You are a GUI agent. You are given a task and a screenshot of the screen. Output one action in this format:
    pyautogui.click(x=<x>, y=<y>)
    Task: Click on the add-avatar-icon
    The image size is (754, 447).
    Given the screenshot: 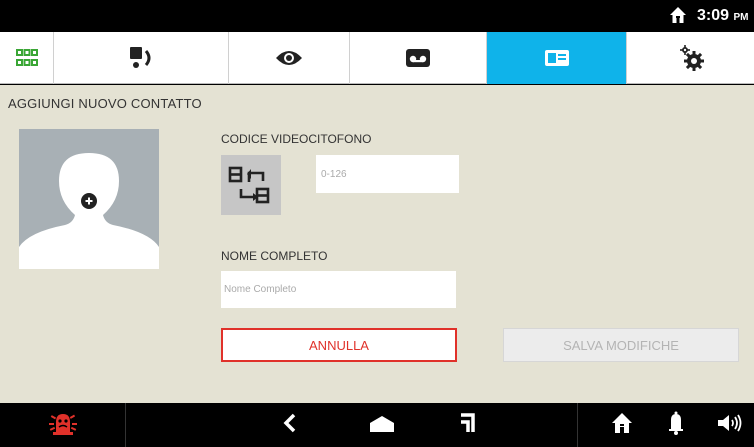 What is the action you would take?
    pyautogui.click(x=89, y=211)
    